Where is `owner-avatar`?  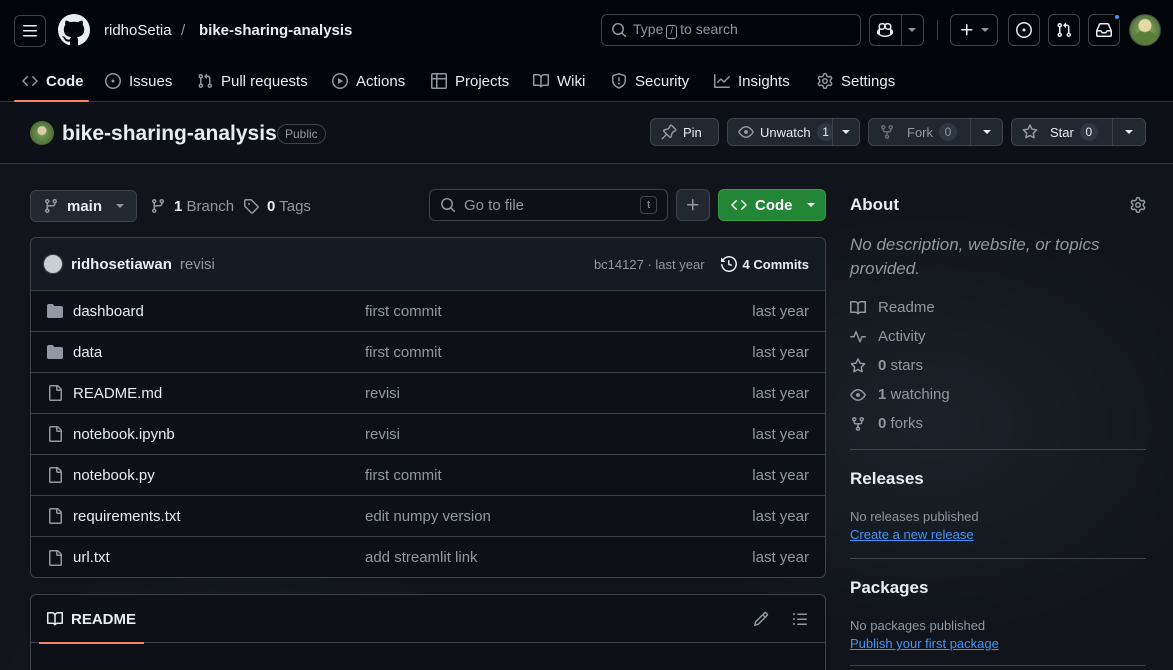 owner-avatar is located at coordinates (42, 133).